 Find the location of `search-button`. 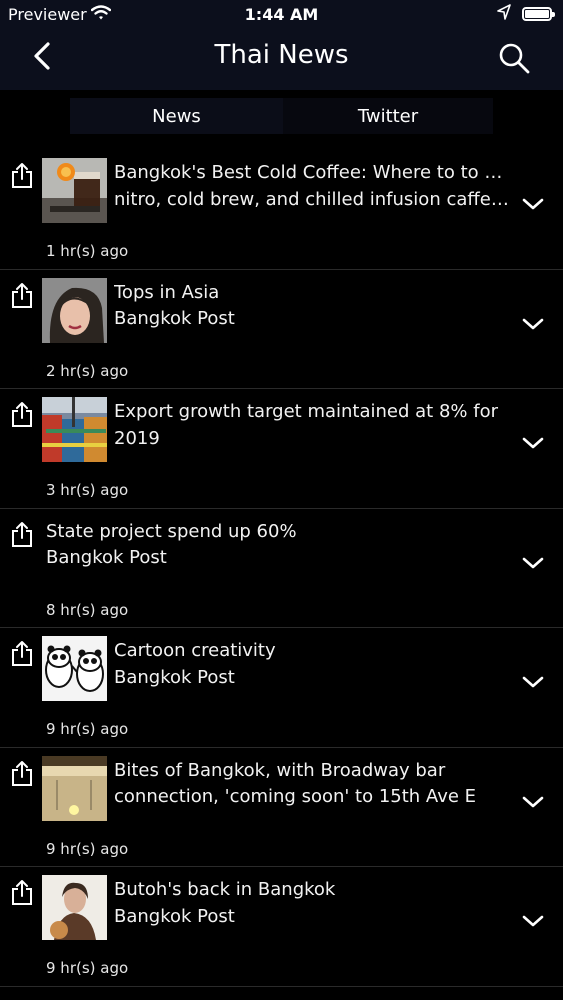

search-button is located at coordinates (514, 58).